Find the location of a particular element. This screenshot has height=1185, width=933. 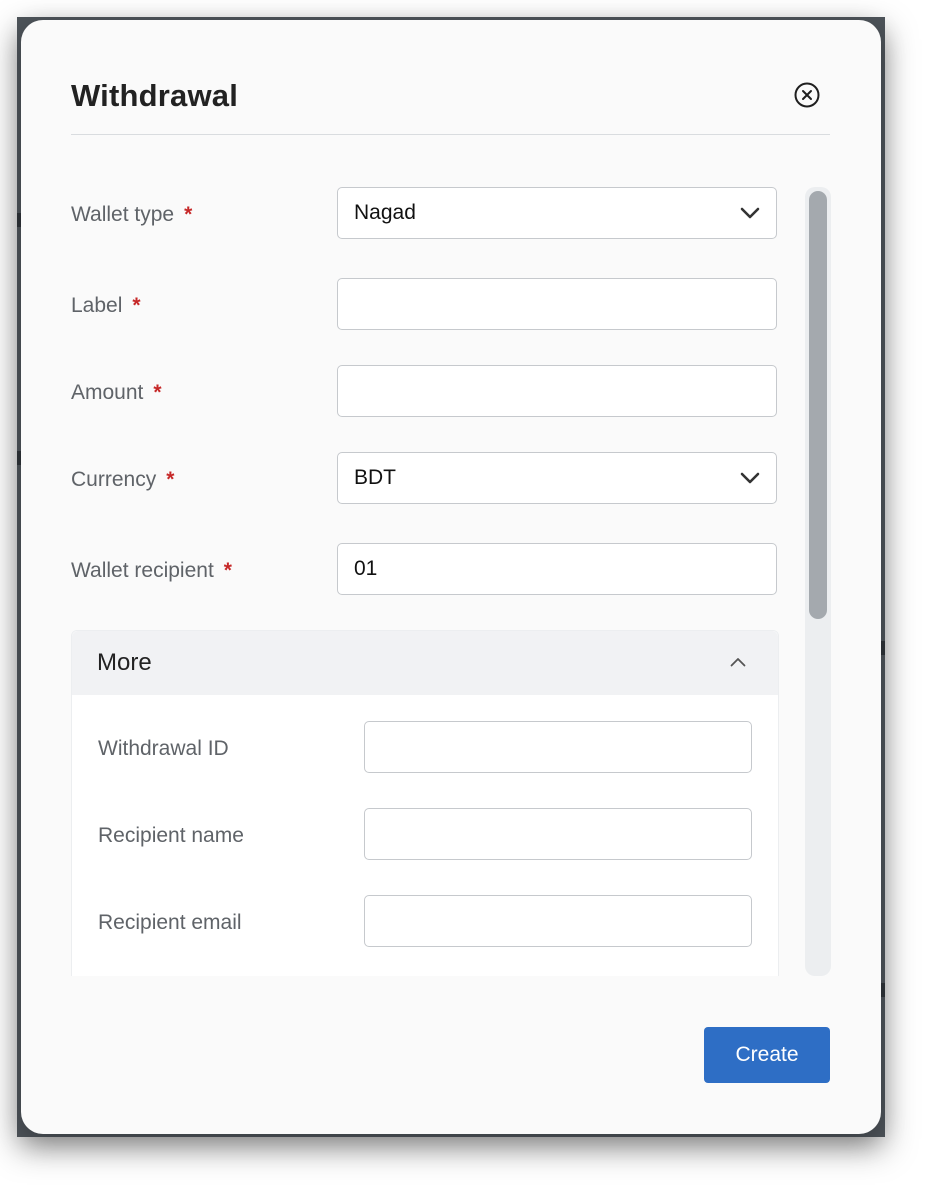

amount-label: Amount * is located at coordinates (116, 393).